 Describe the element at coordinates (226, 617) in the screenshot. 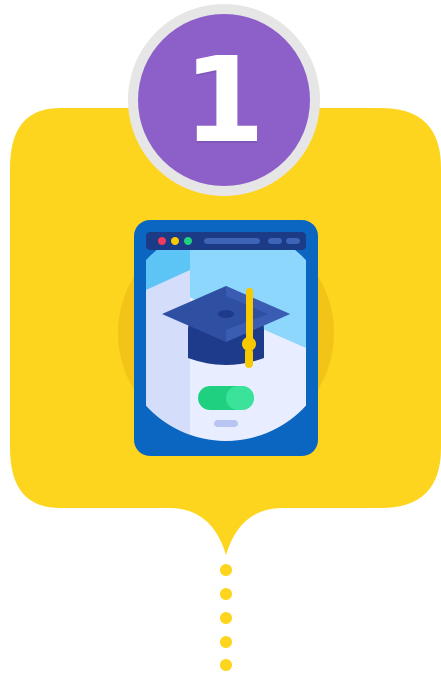

I see `dotted-connector-icon` at that location.